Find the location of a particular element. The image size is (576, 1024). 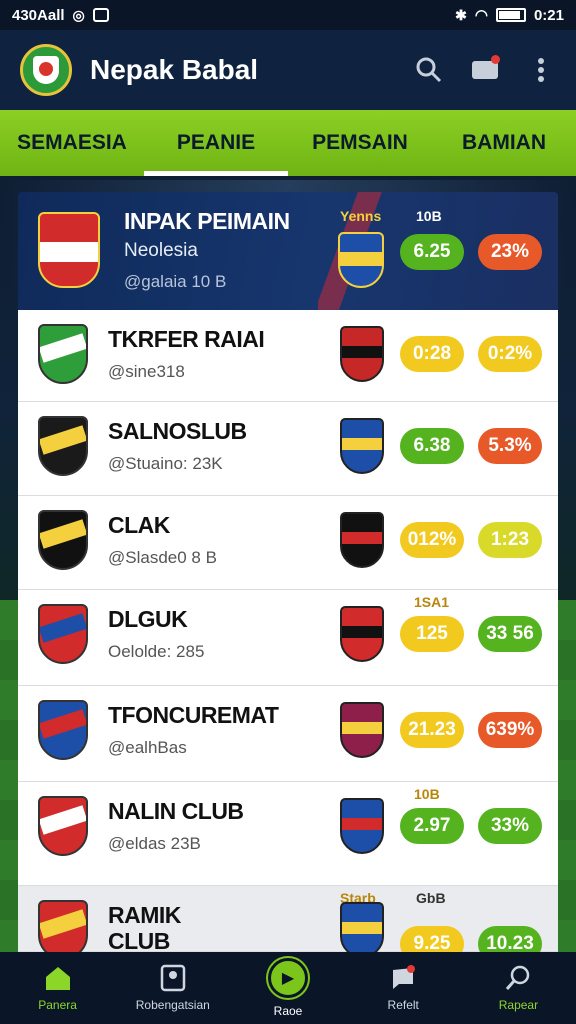

tab-pemsain: PEMSAIN is located at coordinates (360, 143).